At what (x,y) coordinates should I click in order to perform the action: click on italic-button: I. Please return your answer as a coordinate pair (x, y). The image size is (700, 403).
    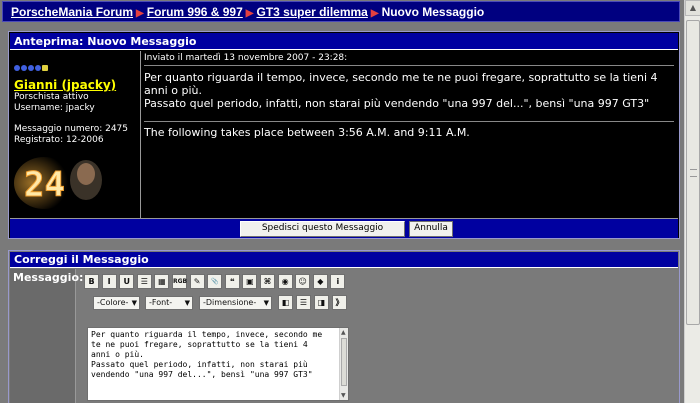
    Looking at the image, I should click on (109, 281).